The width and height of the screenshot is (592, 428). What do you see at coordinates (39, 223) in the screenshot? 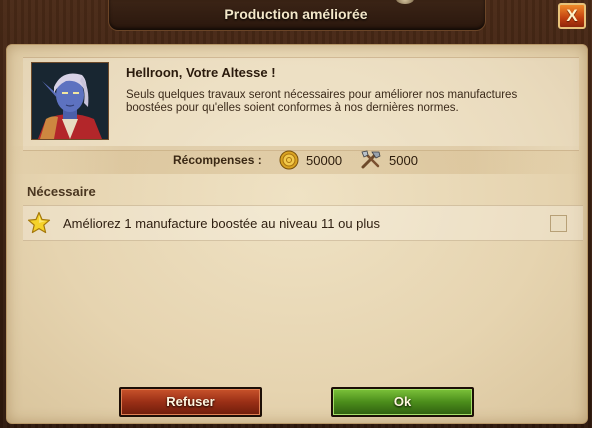
I see `star-icon` at bounding box center [39, 223].